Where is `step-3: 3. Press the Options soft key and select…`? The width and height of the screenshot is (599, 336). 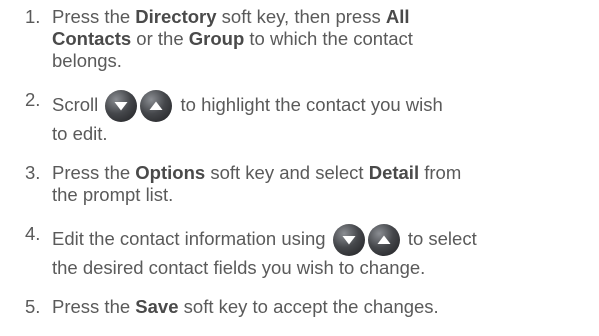 step-3: 3. Press the Options soft key and select… is located at coordinates (309, 184).